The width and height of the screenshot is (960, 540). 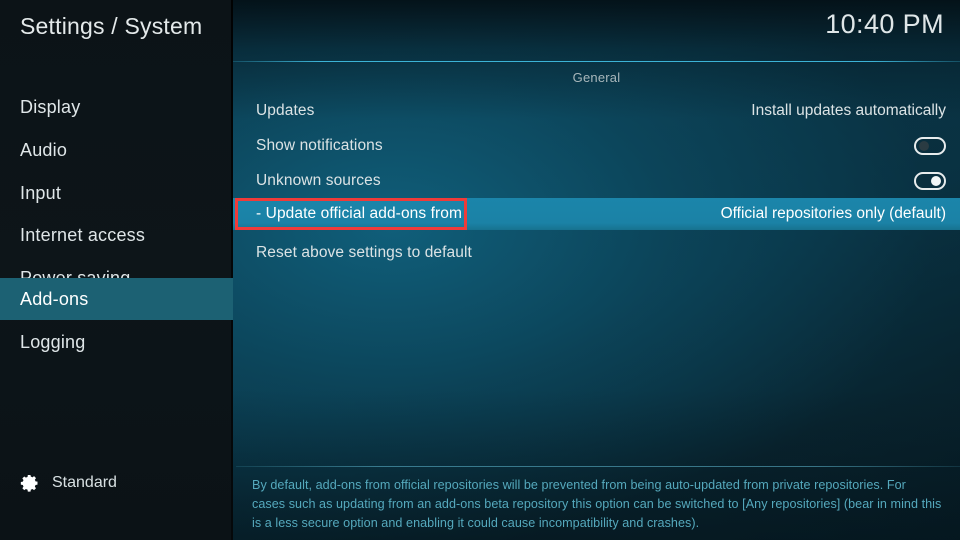 I want to click on clock: 10:40 PM, so click(x=884, y=24).